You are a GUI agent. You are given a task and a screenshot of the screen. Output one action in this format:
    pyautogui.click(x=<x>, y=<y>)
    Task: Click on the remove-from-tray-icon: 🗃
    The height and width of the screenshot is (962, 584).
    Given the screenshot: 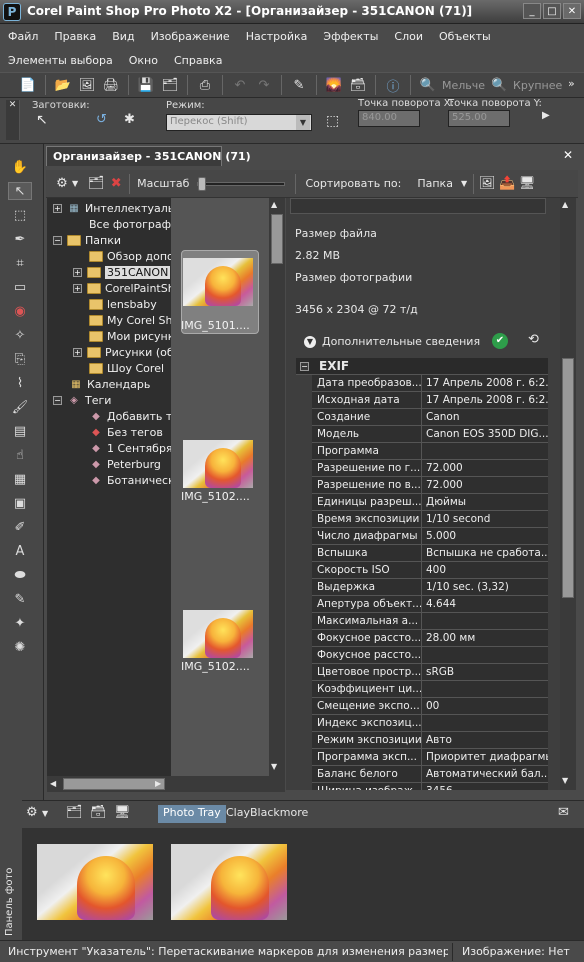 What is the action you would take?
    pyautogui.click(x=98, y=812)
    